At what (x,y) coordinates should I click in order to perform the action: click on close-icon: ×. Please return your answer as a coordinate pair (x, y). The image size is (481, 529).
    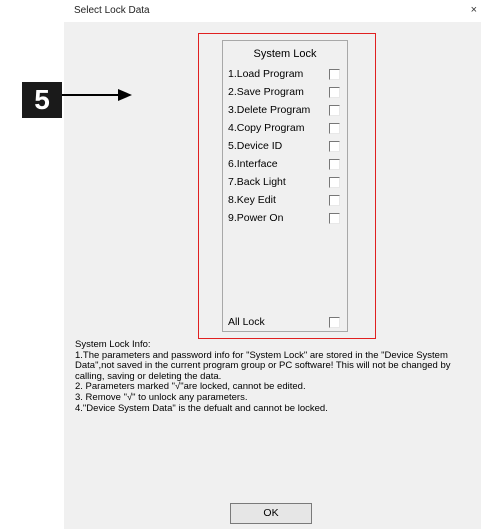
    Looking at the image, I should click on (474, 10).